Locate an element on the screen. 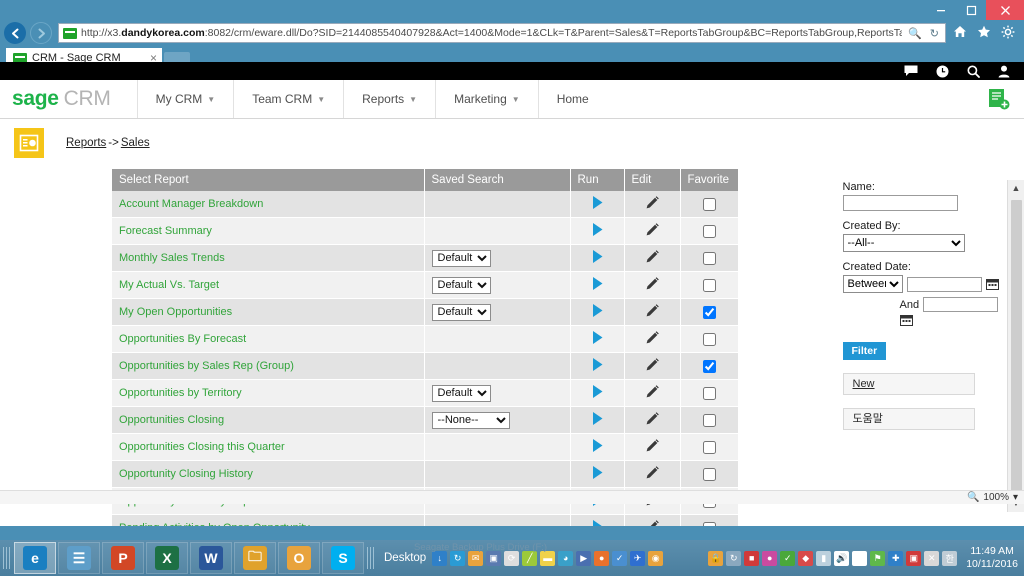  sage-crm-logo: sage CRM is located at coordinates (68, 99).